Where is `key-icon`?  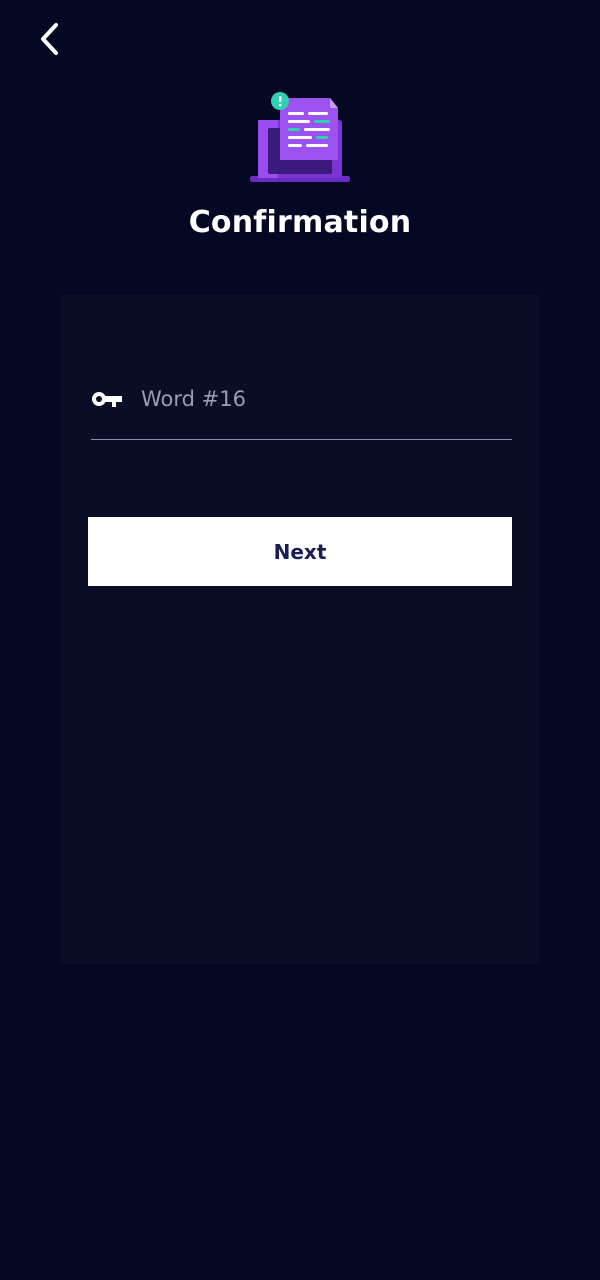
key-icon is located at coordinates (107, 399).